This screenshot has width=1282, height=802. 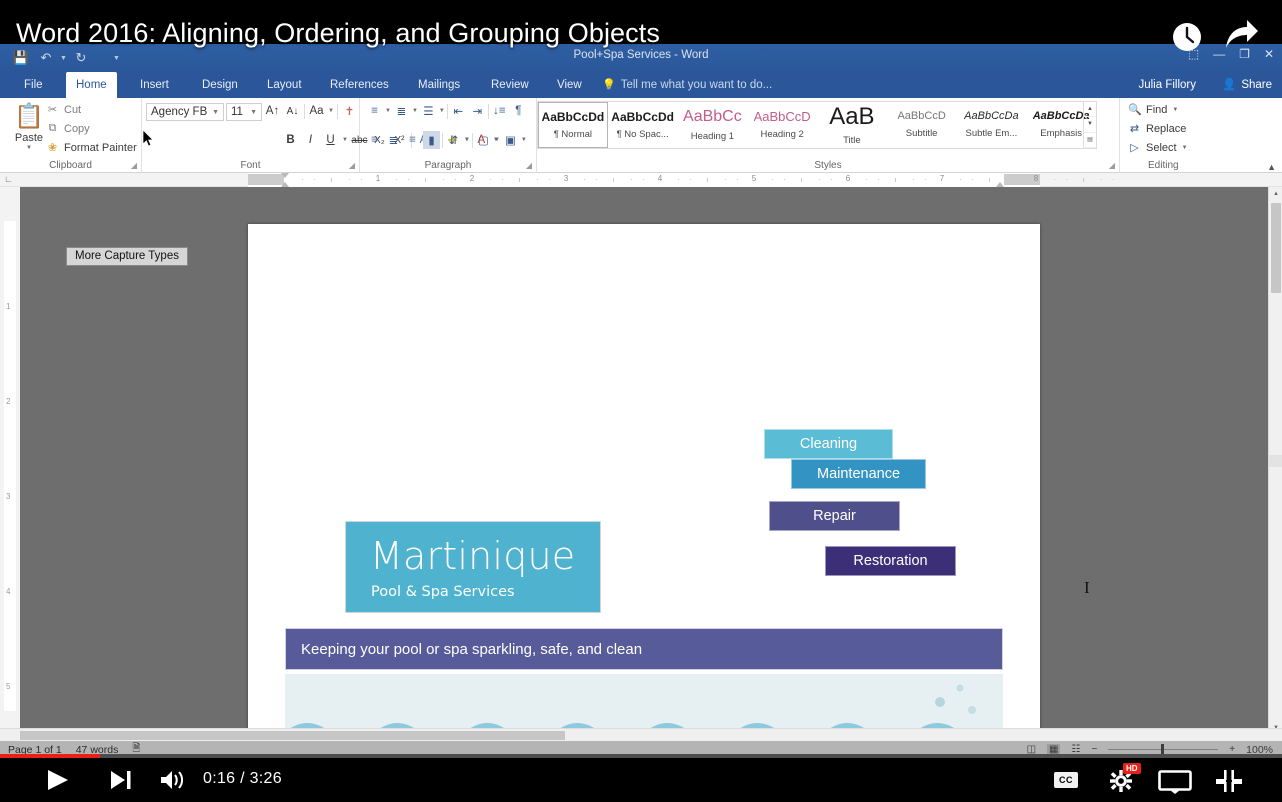 I want to click on tab-file: File, so click(x=33, y=85).